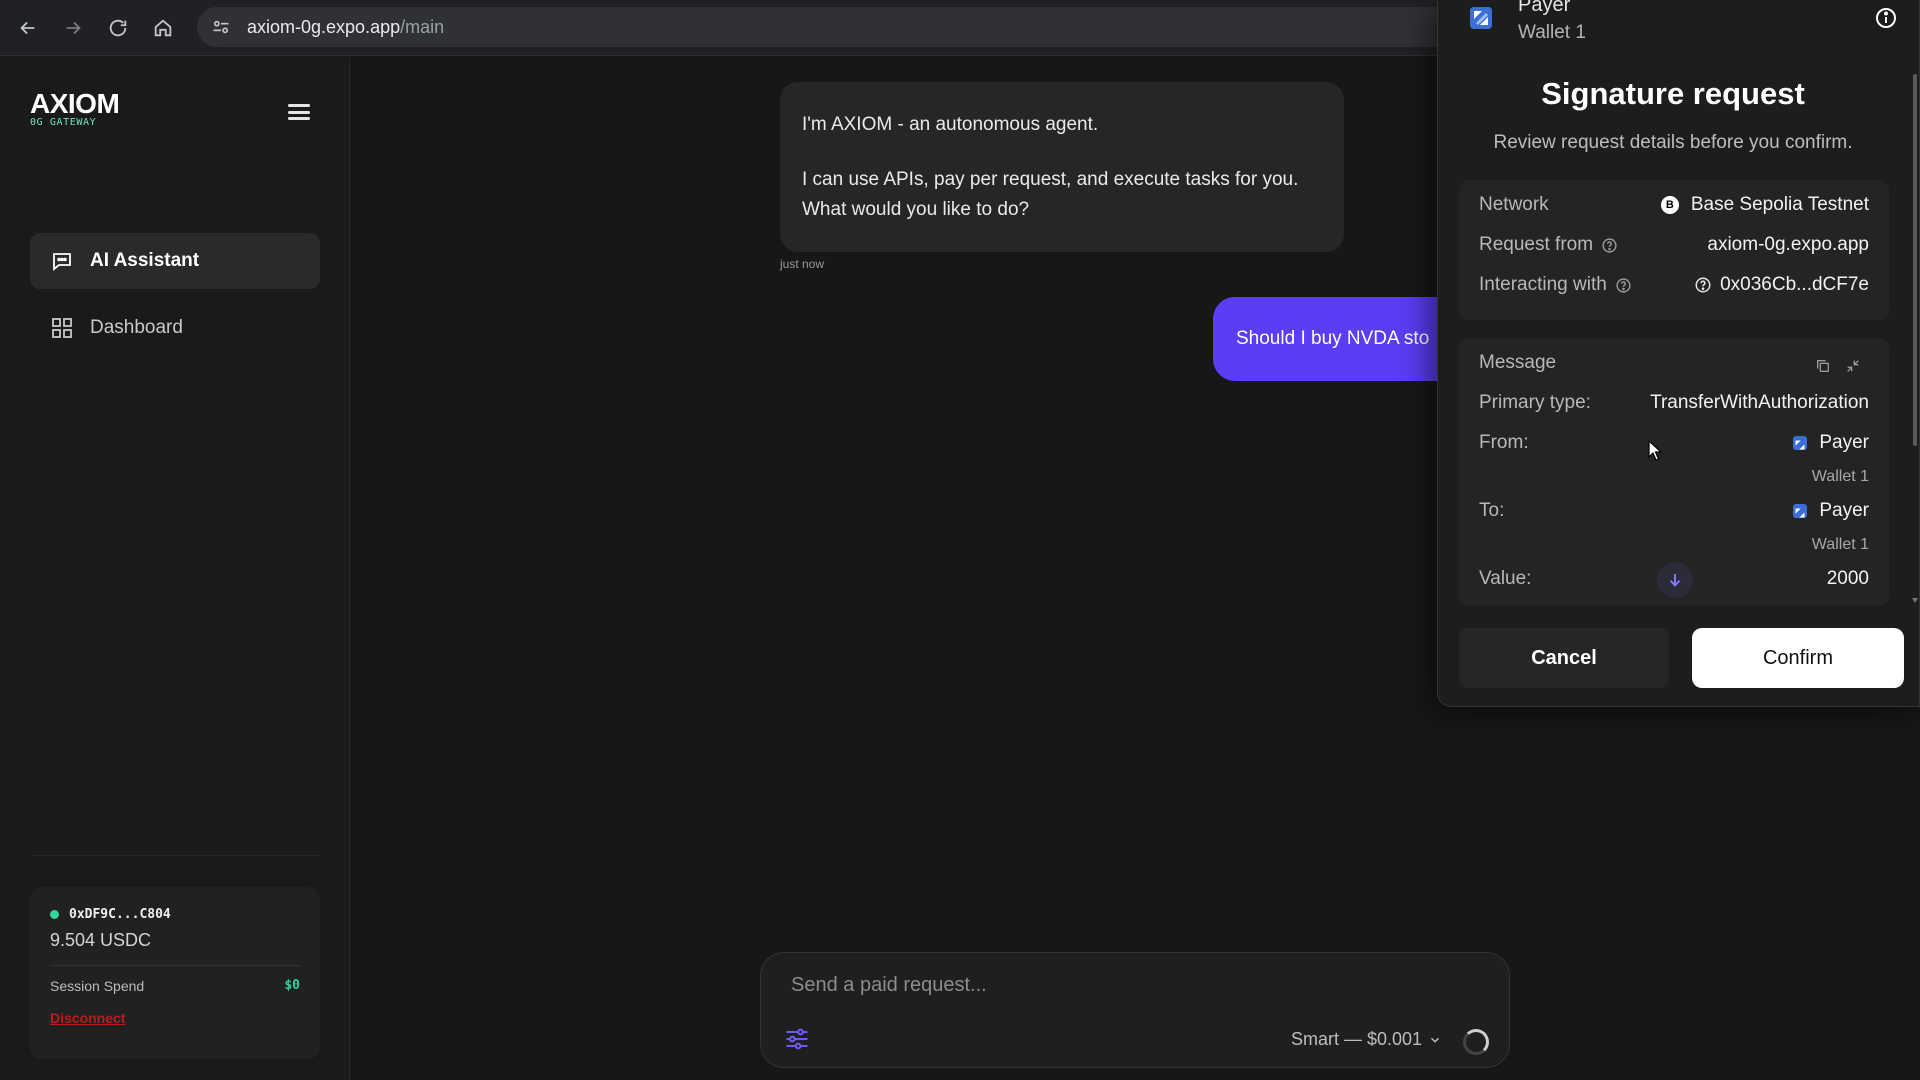 Image resolution: width=1920 pixels, height=1080 pixels. What do you see at coordinates (1357, 1039) in the screenshot?
I see `model-select-label: Smart — $0.001` at bounding box center [1357, 1039].